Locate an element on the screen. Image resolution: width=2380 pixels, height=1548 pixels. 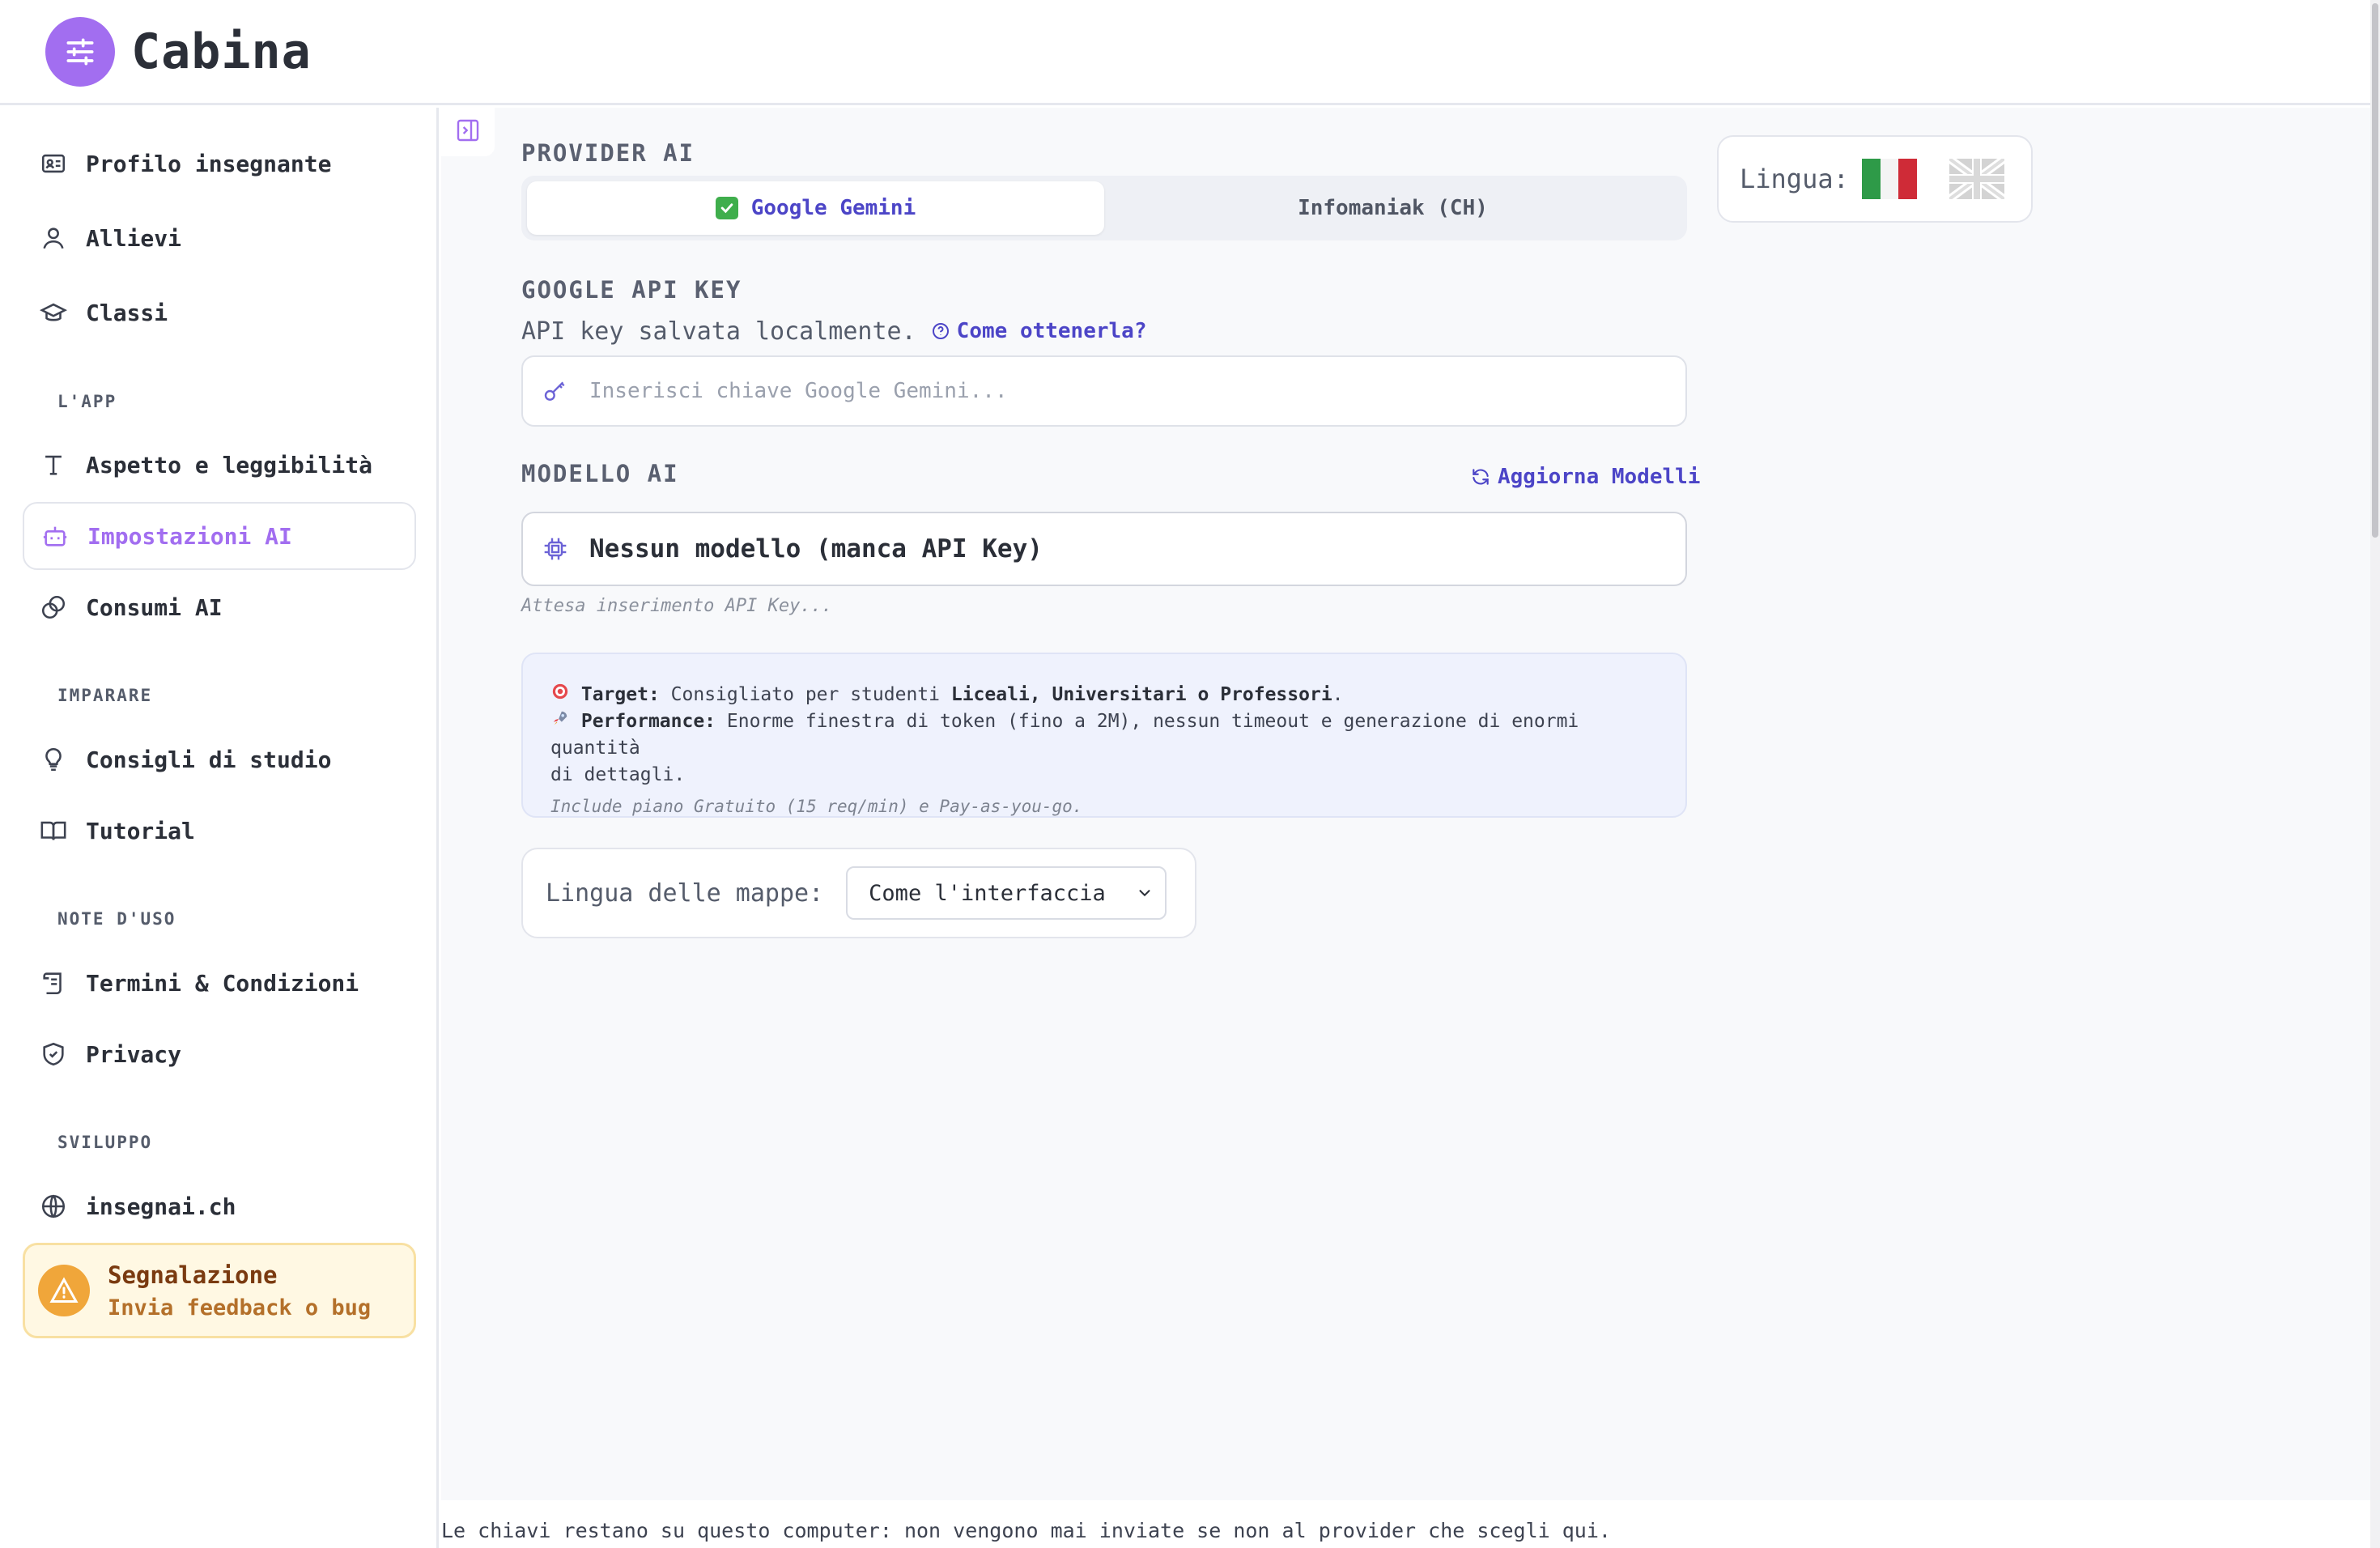
refresh-models-button: Aggiorna Modelli is located at coordinates (1585, 477).